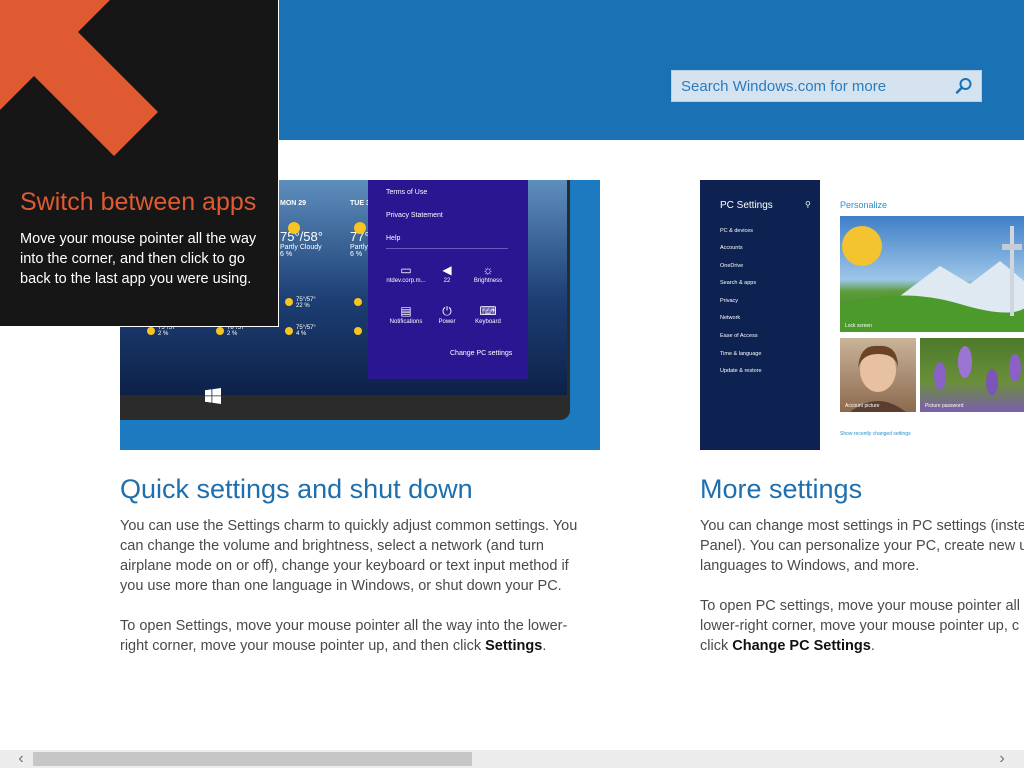 This screenshot has height=768, width=1024. What do you see at coordinates (738, 283) in the screenshot?
I see `pc-settings-nav-item: Search & apps` at bounding box center [738, 283].